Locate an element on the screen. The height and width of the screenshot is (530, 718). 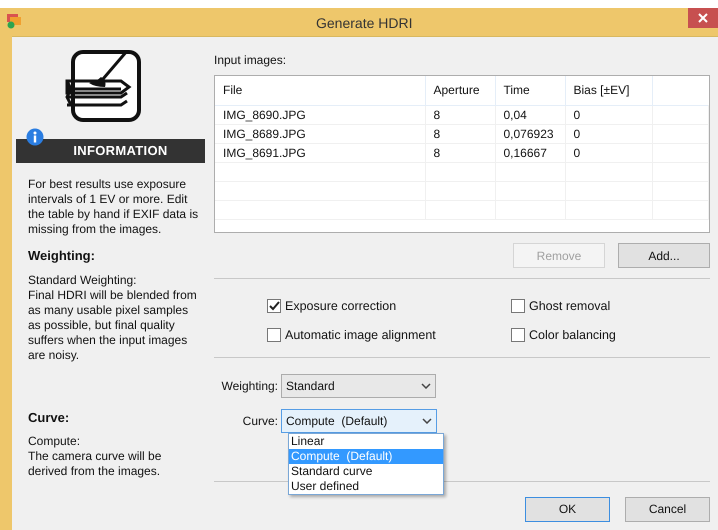
dialog-button: Cancel is located at coordinates (667, 509).